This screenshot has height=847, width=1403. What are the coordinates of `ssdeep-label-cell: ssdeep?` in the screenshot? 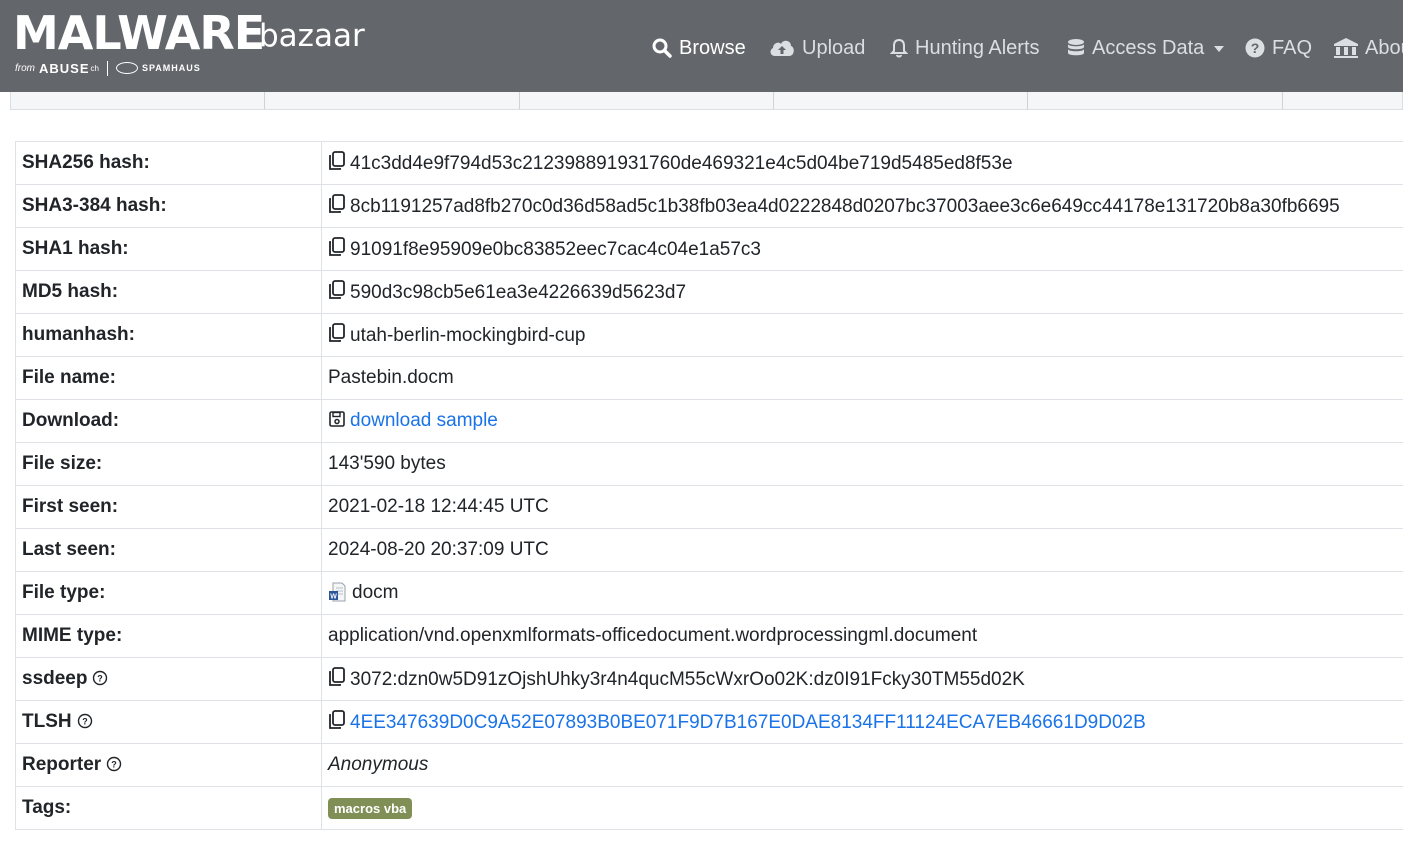 It's located at (168, 679).